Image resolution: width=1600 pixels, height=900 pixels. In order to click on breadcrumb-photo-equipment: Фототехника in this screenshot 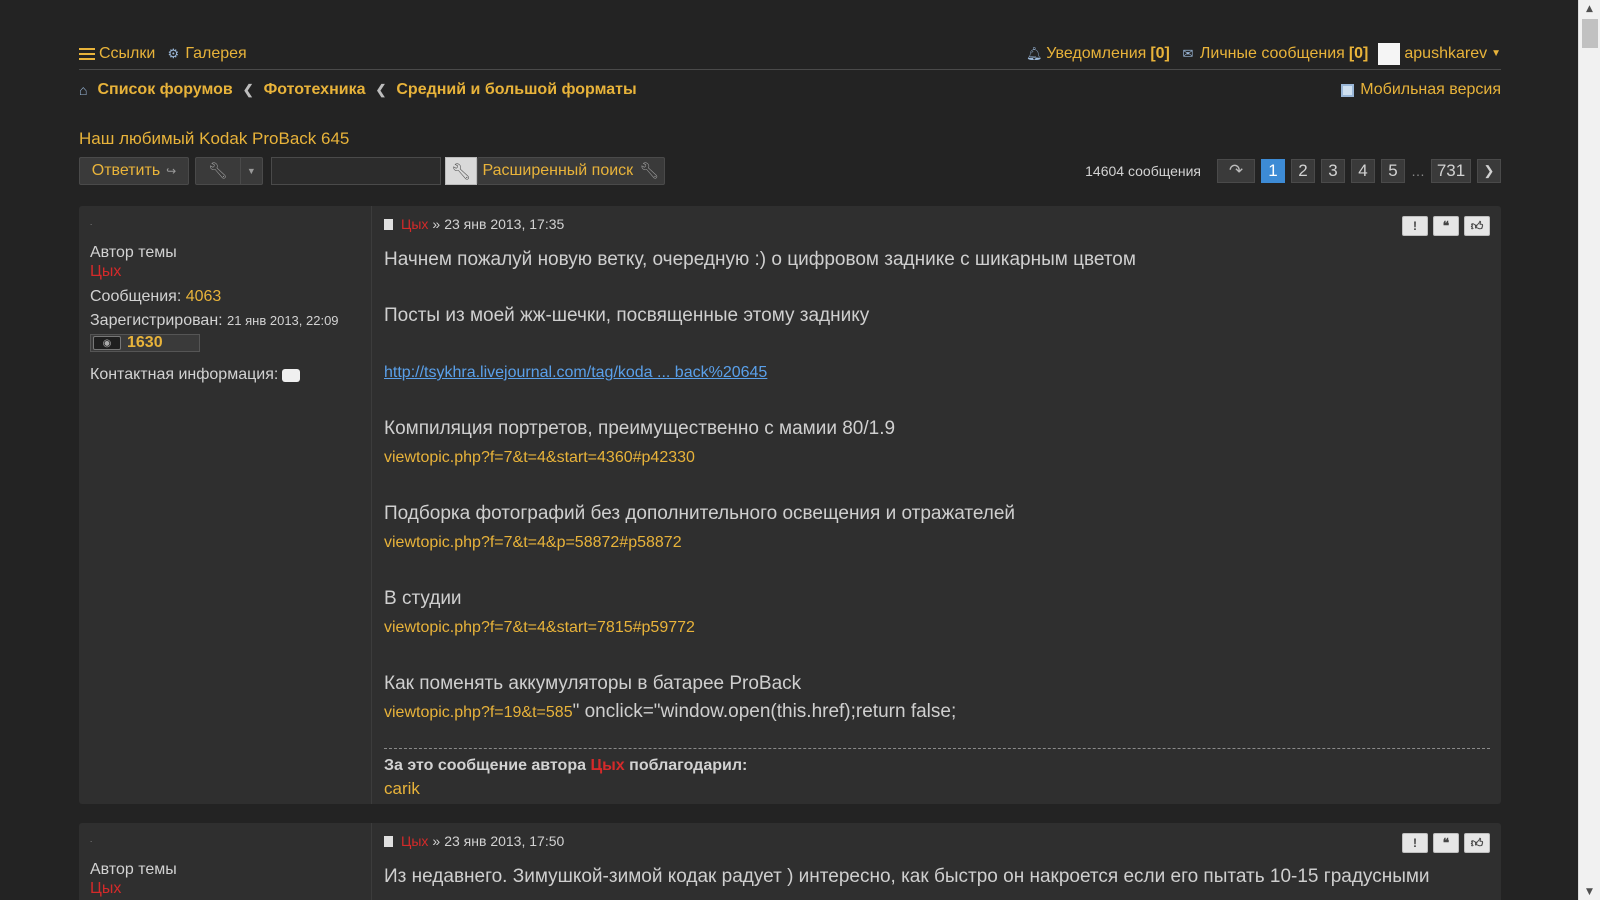, I will do `click(315, 90)`.